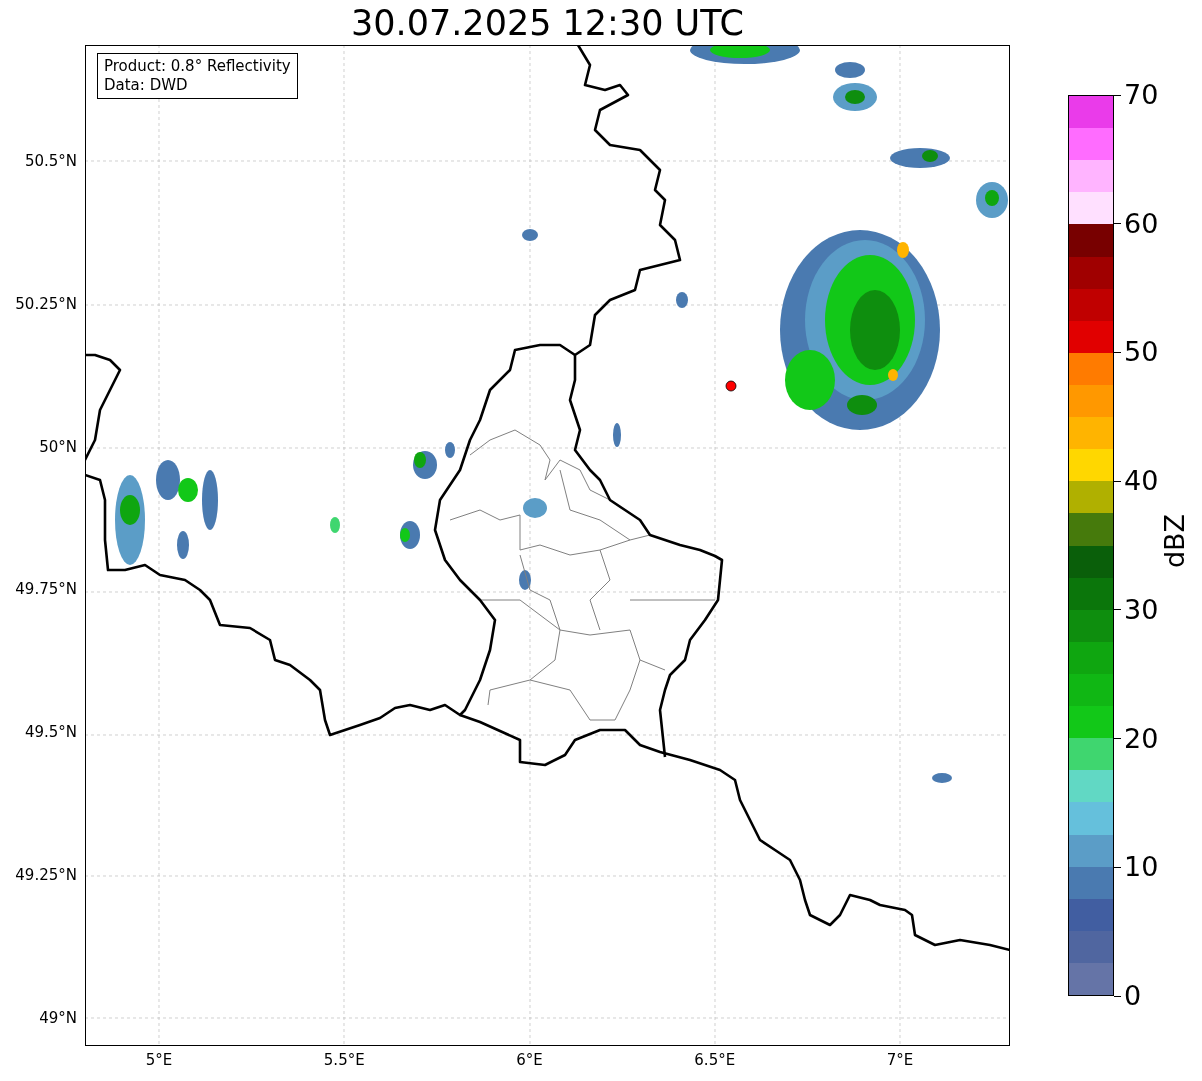 The width and height of the screenshot is (1202, 1081). What do you see at coordinates (50, 732) in the screenshot?
I see `latitude-label: 49.5°N` at bounding box center [50, 732].